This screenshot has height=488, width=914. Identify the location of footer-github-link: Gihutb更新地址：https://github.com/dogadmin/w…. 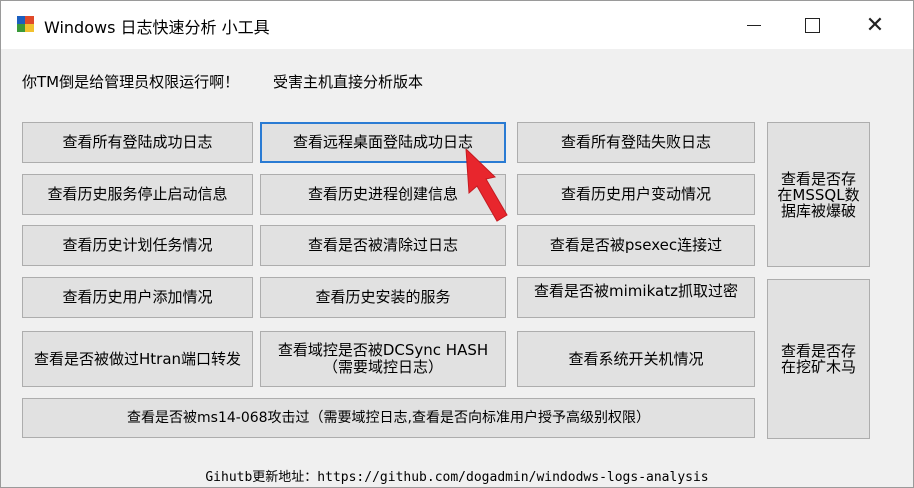
(457, 477).